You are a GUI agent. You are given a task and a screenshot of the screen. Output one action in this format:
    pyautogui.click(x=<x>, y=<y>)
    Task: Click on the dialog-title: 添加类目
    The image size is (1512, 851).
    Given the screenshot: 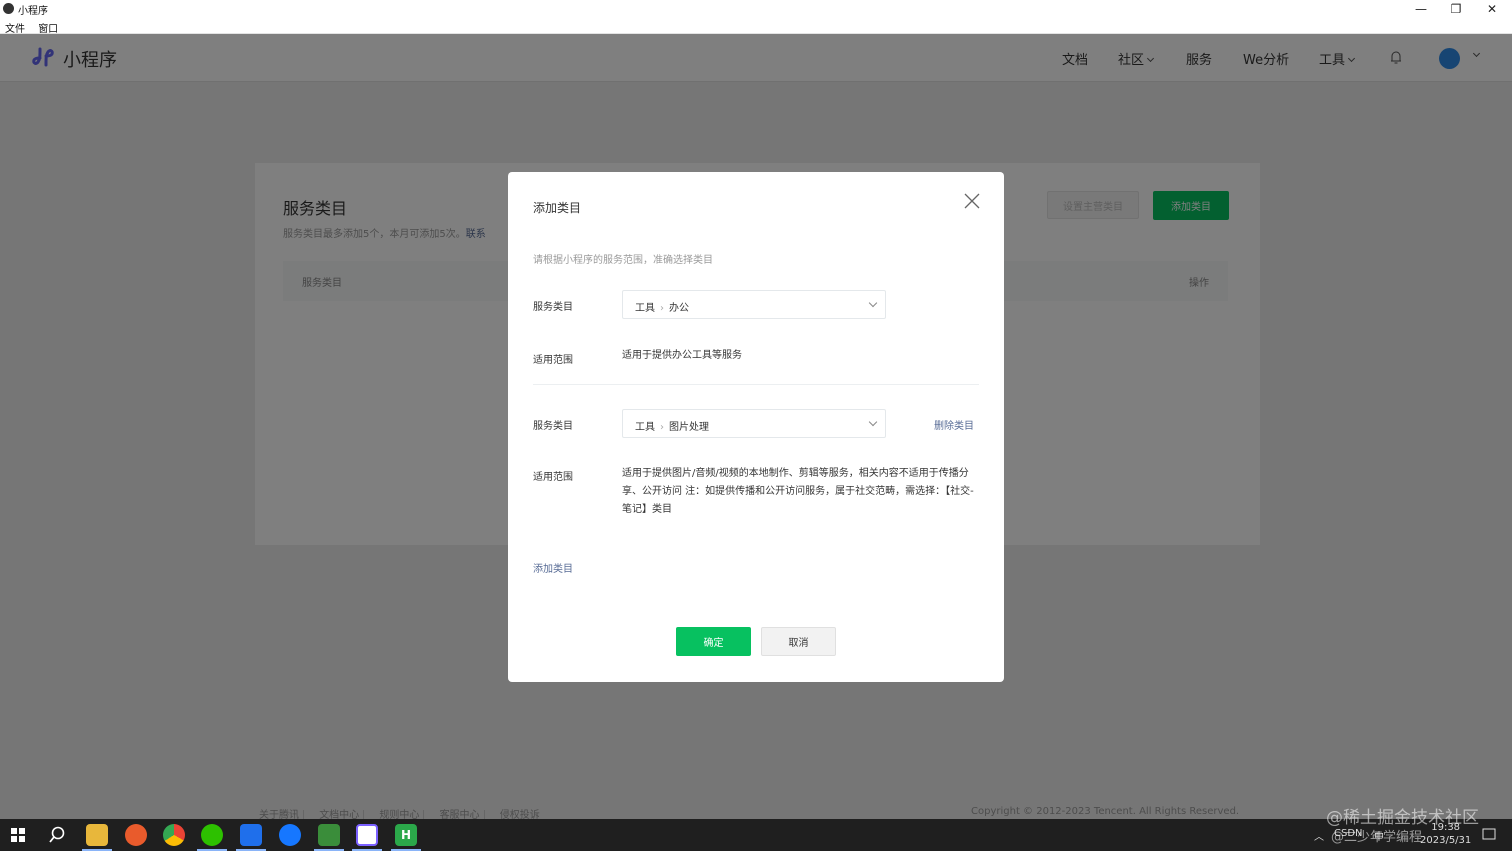 What is the action you would take?
    pyautogui.click(x=557, y=208)
    